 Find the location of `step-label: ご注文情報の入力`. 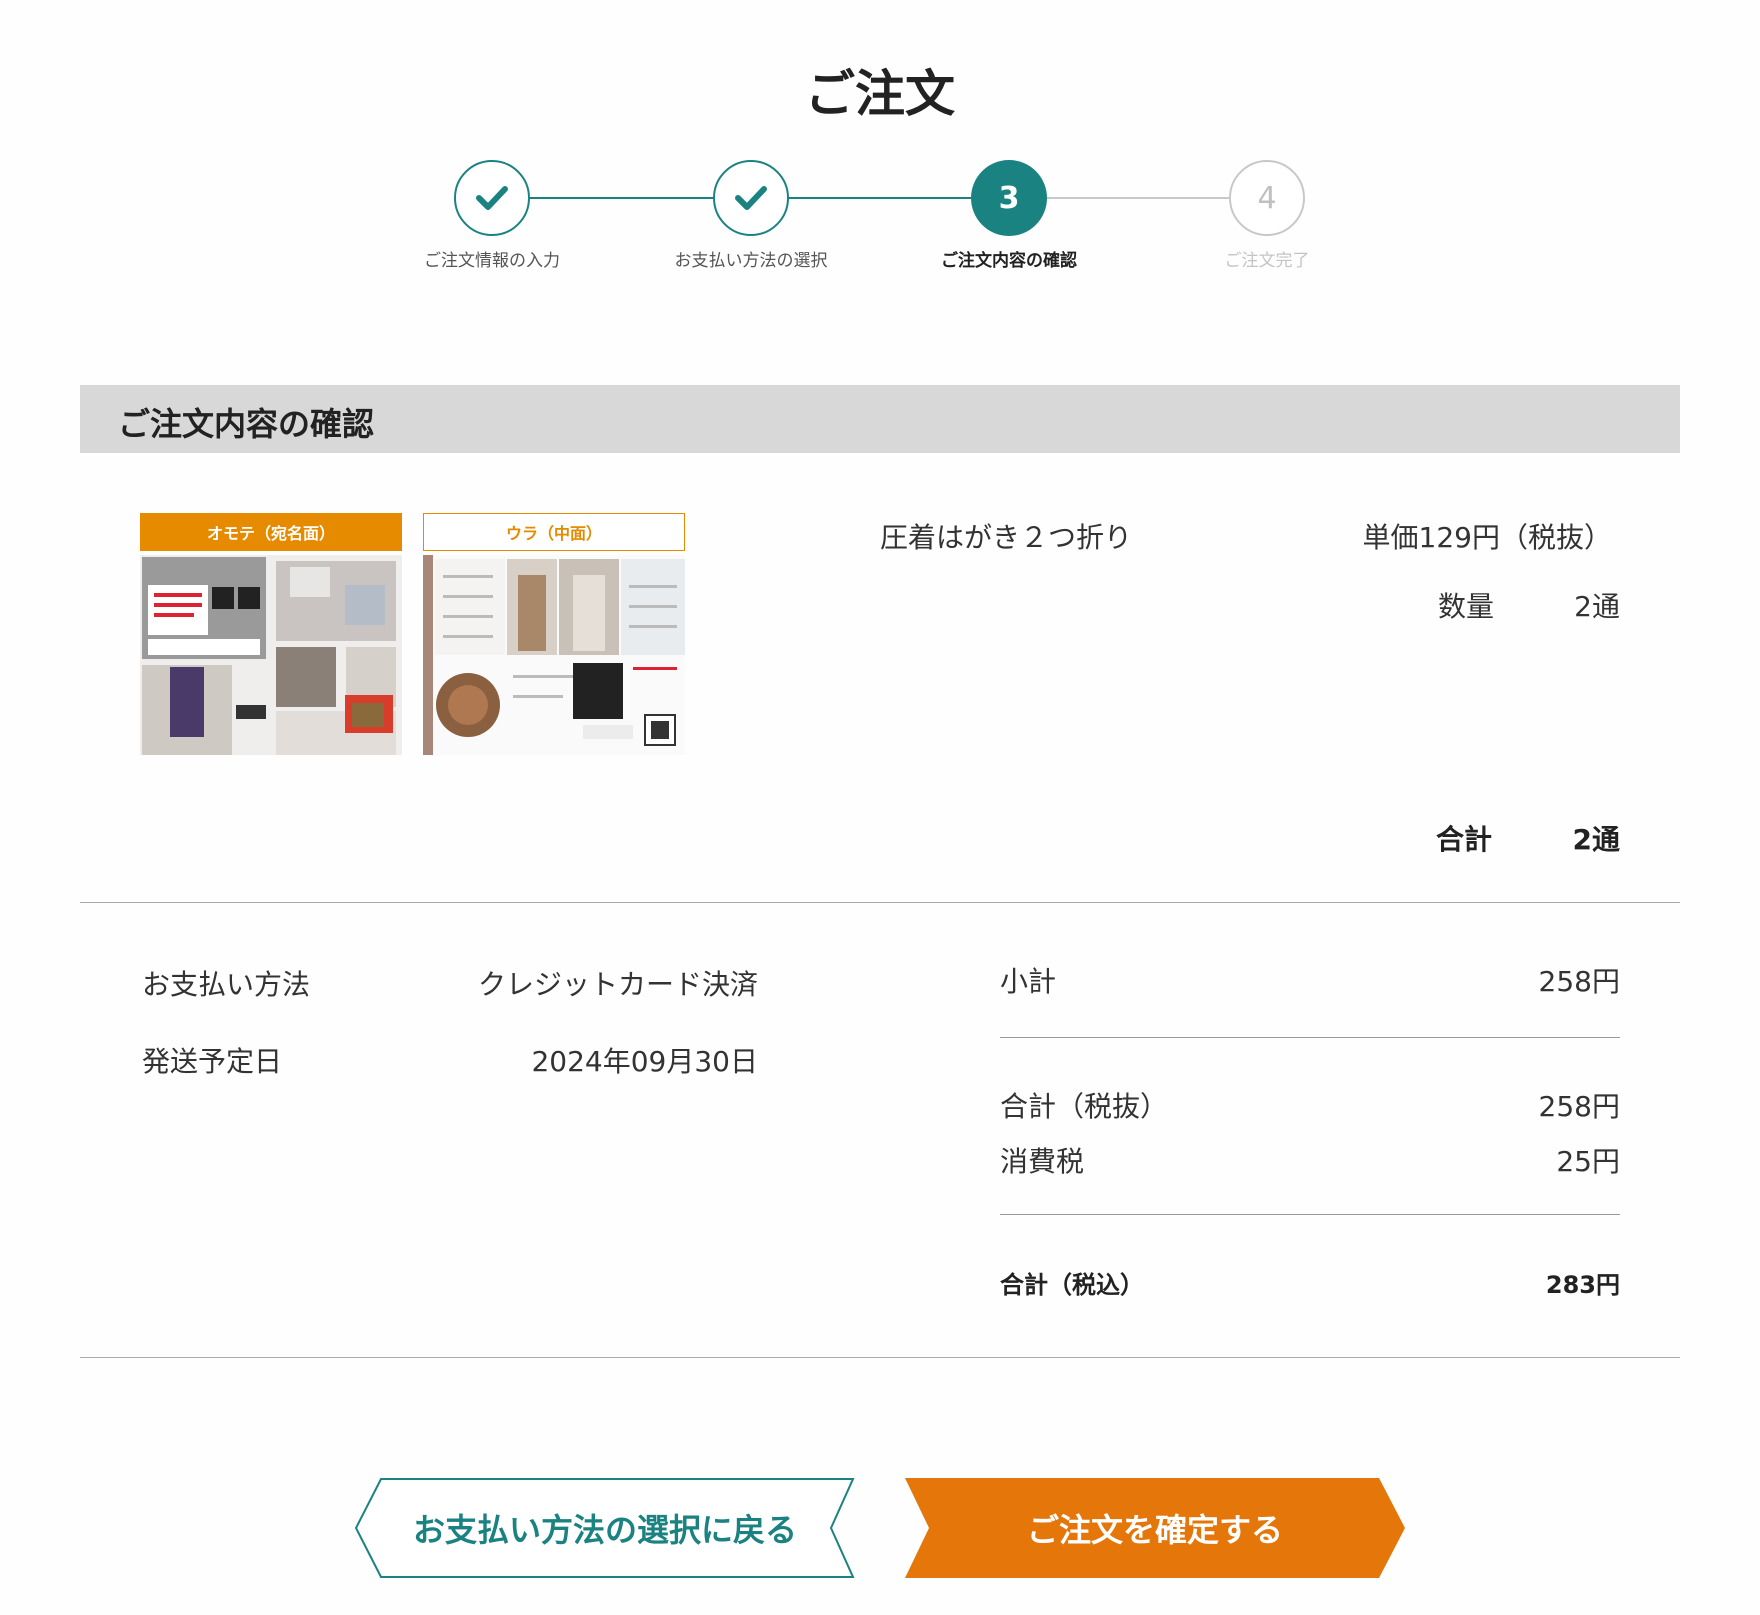

step-label: ご注文情報の入力 is located at coordinates (492, 261).